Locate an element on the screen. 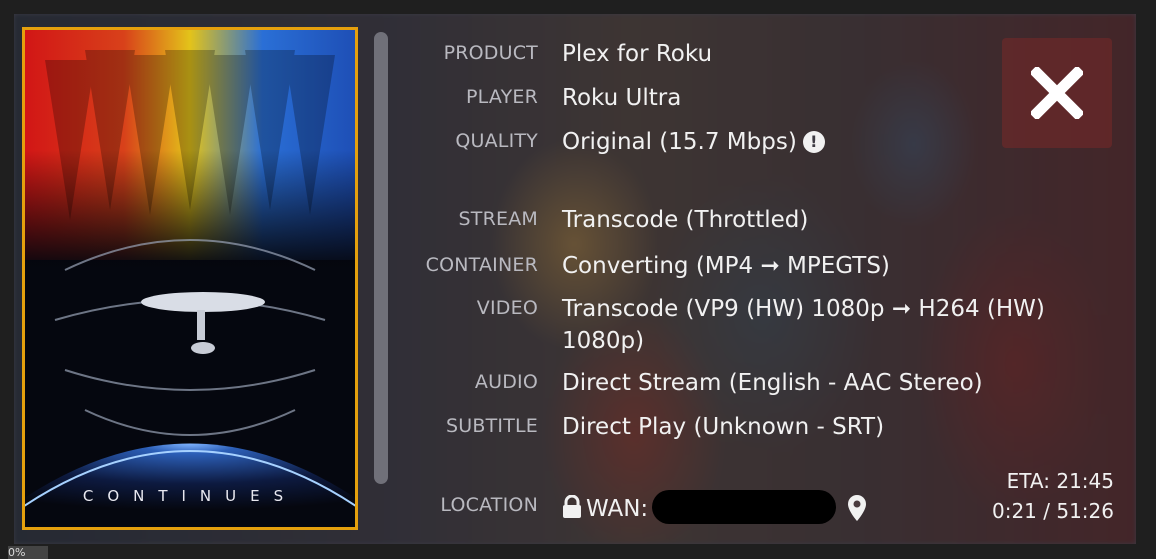 The image size is (1156, 559). container-value: Converting (MP4 ➞ MPEGTS) is located at coordinates (726, 266).